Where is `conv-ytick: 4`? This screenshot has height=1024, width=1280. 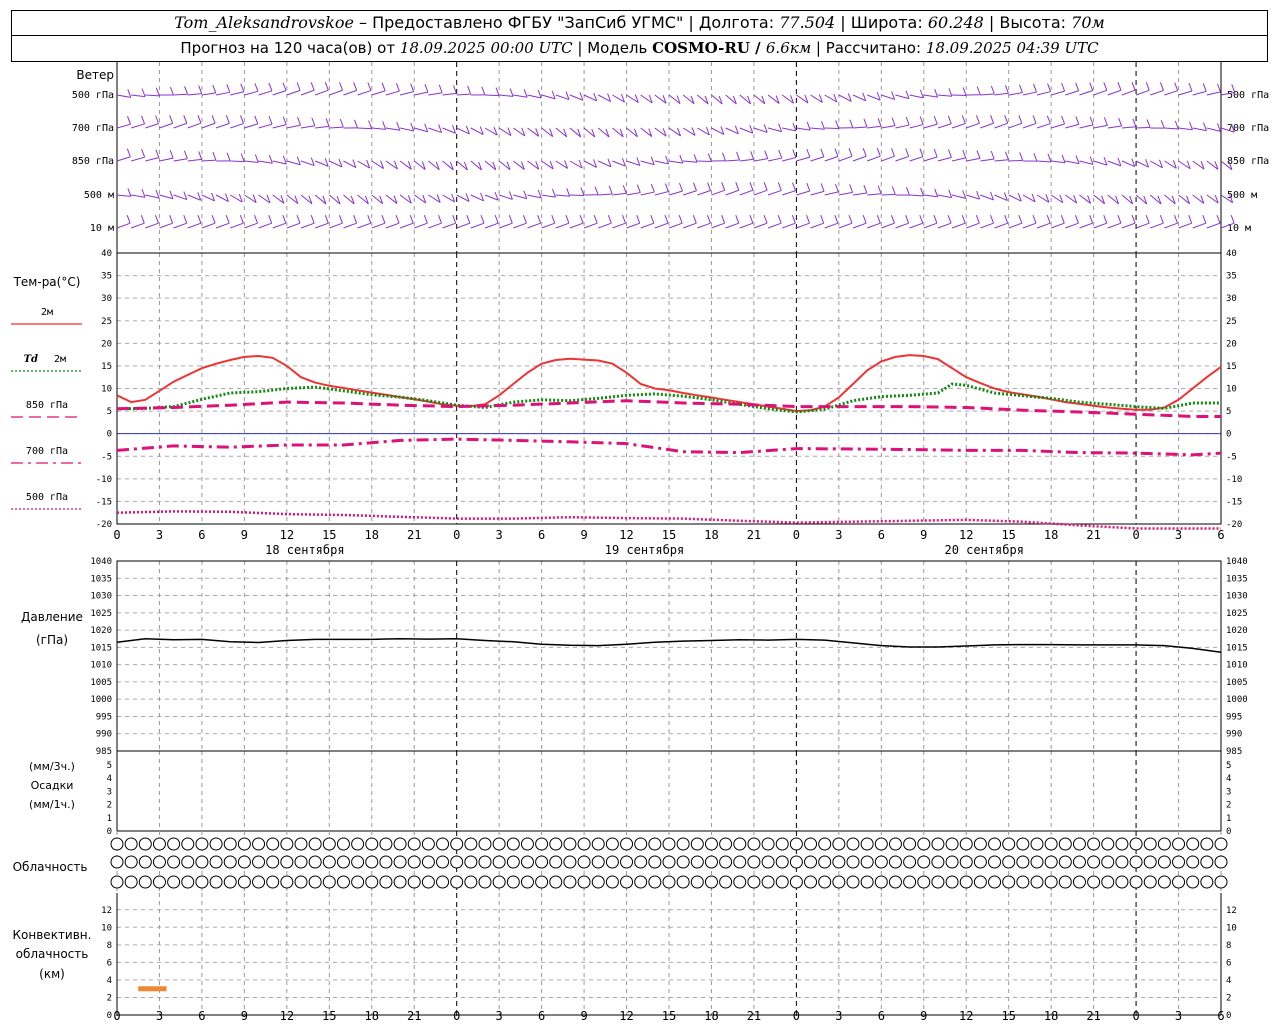 conv-ytick: 4 is located at coordinates (109, 981).